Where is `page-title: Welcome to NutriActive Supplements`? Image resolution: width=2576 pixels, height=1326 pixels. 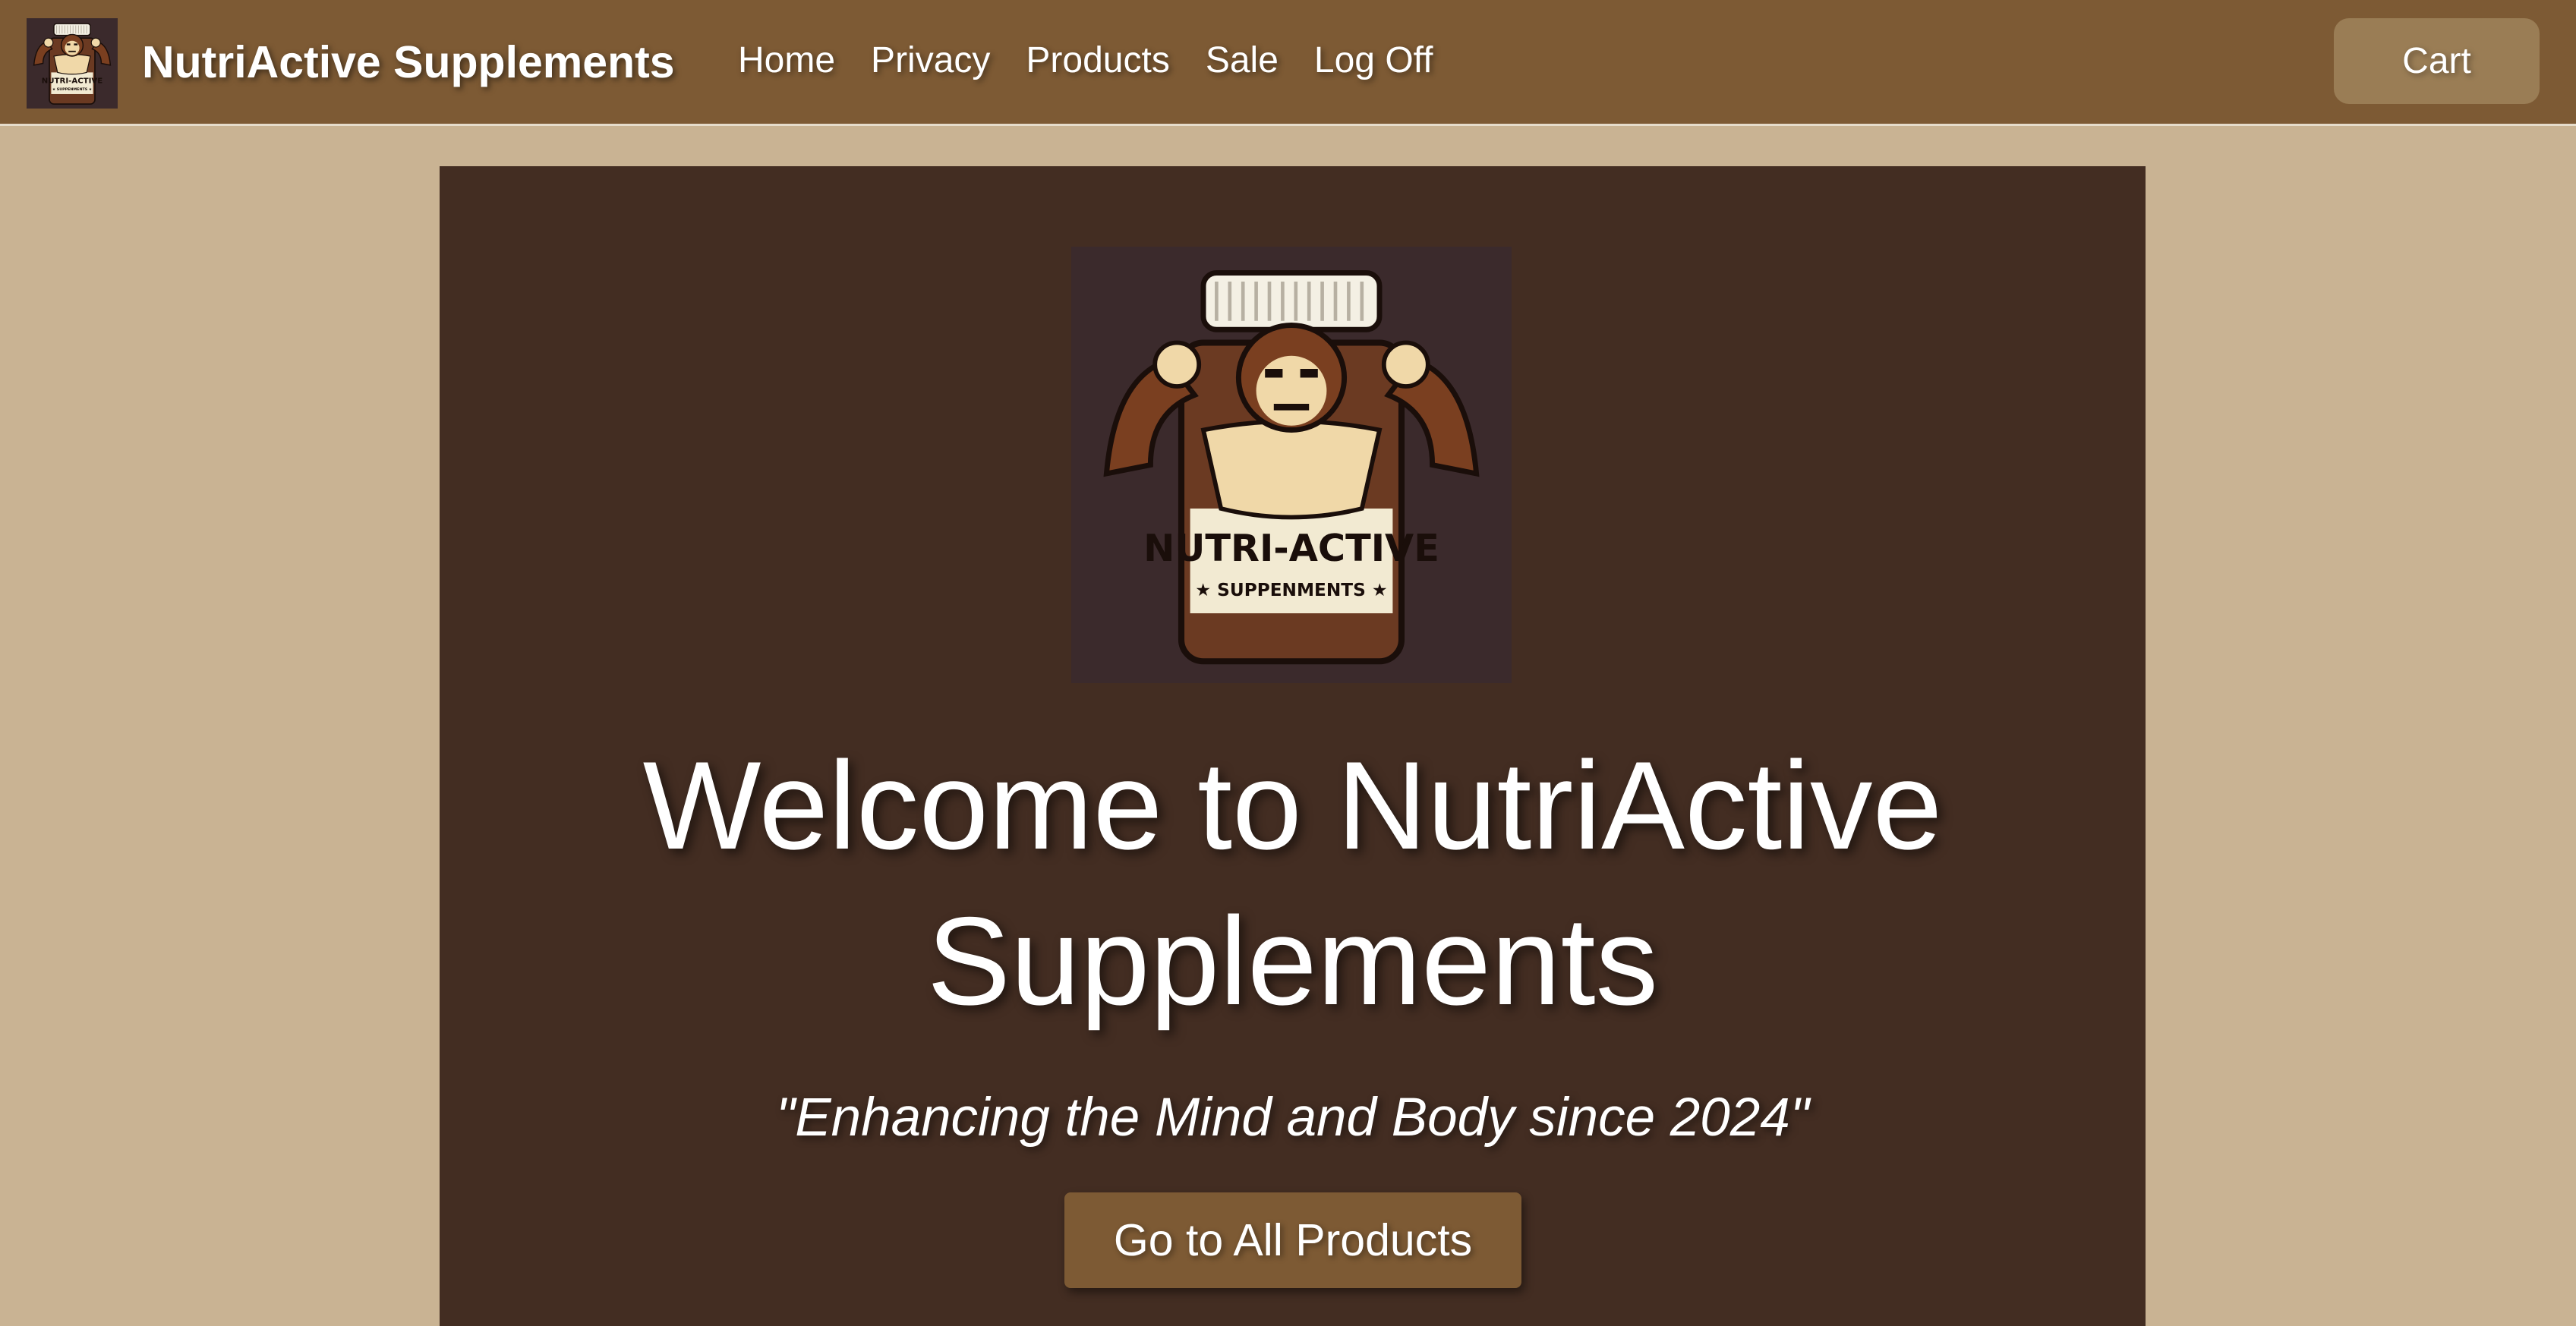 page-title: Welcome to NutriActive Supplements is located at coordinates (1292, 883).